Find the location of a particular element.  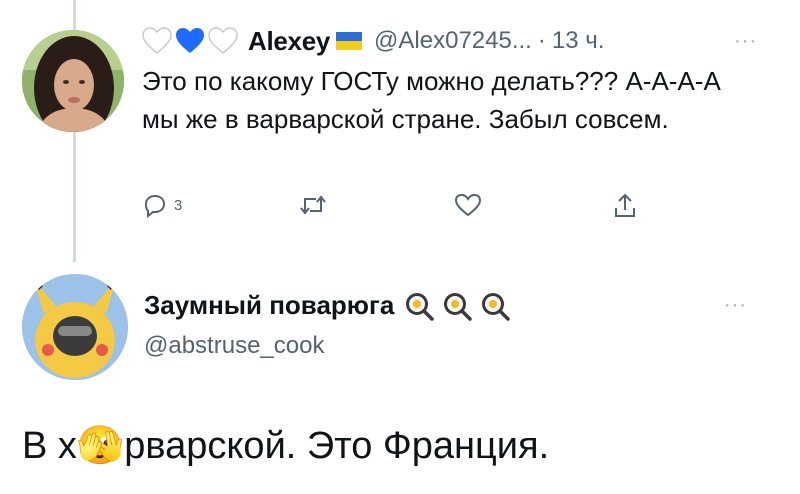

retweet-icon is located at coordinates (313, 205).